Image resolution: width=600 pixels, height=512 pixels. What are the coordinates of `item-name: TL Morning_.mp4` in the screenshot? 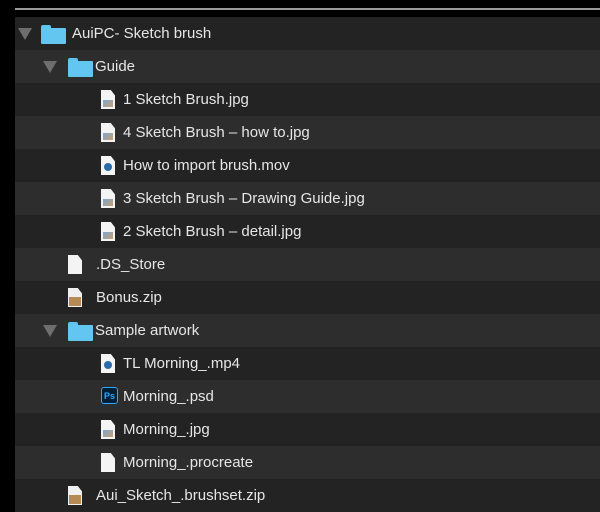 It's located at (181, 363).